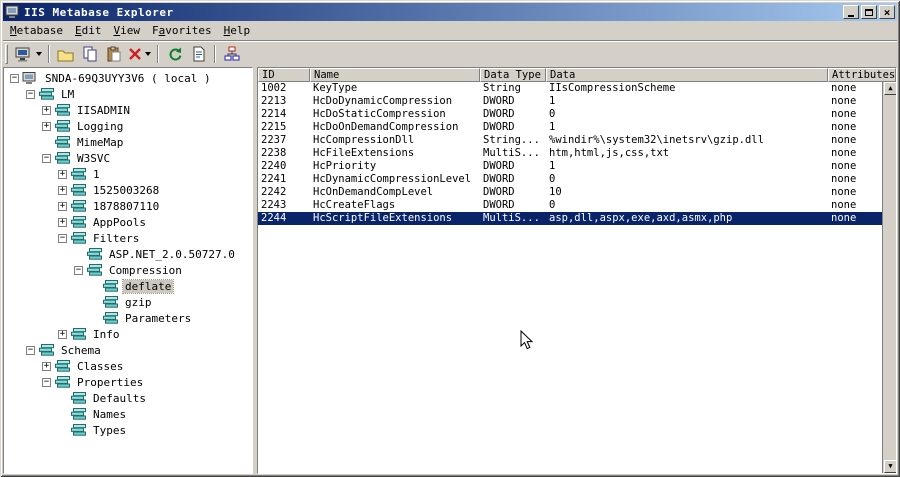  I want to click on column-header-name: Name, so click(395, 75).